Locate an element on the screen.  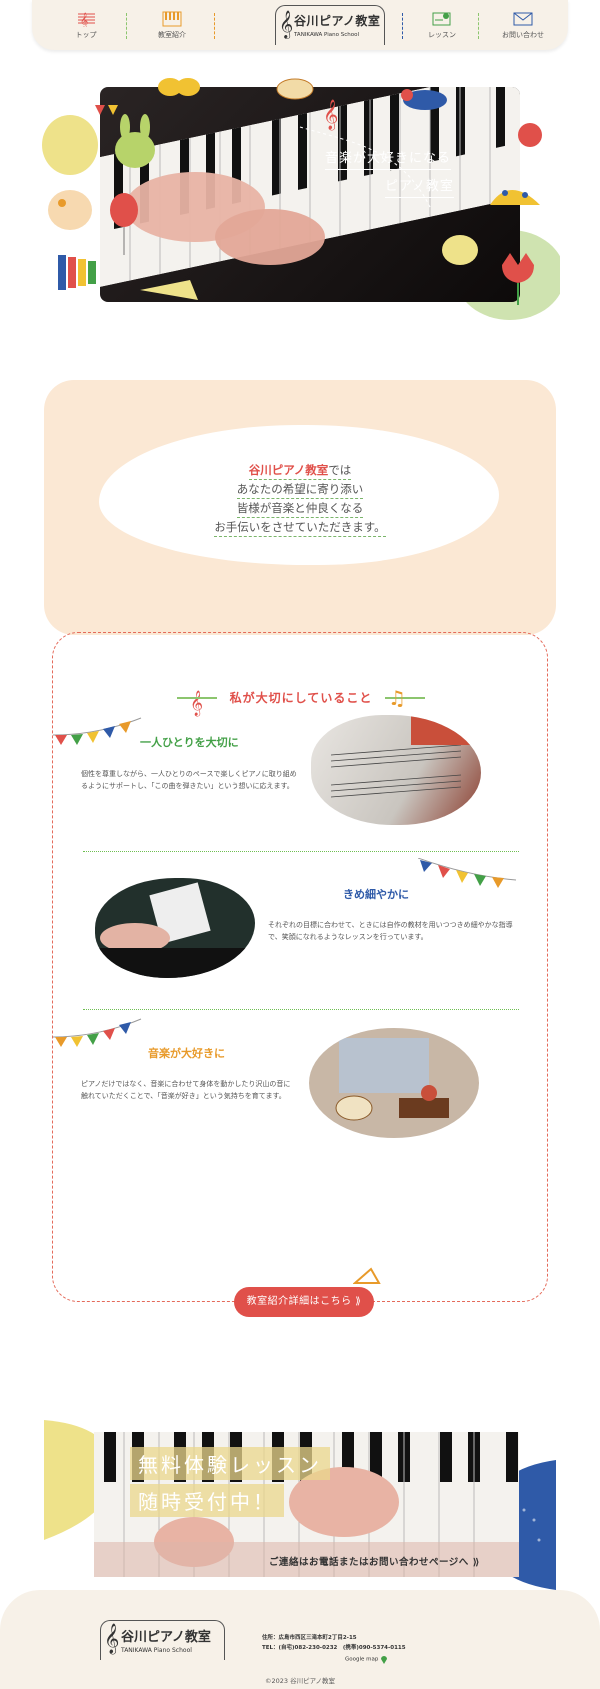
nav-contact-label: お問い合わせ is located at coordinates (523, 34).